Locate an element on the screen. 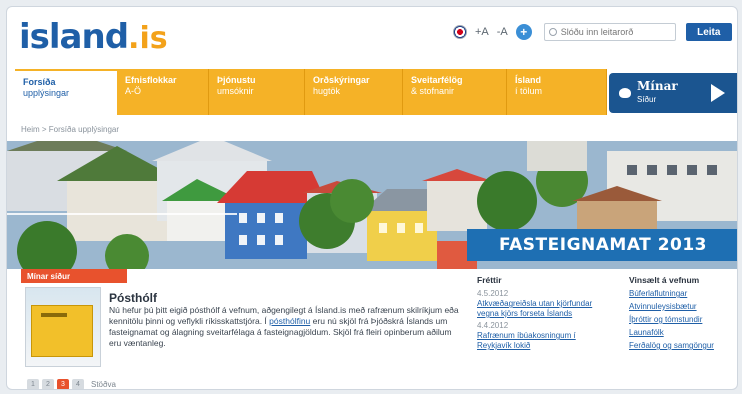  breadcrumb: Heim > Forsíða upplýsingar is located at coordinates (70, 129).